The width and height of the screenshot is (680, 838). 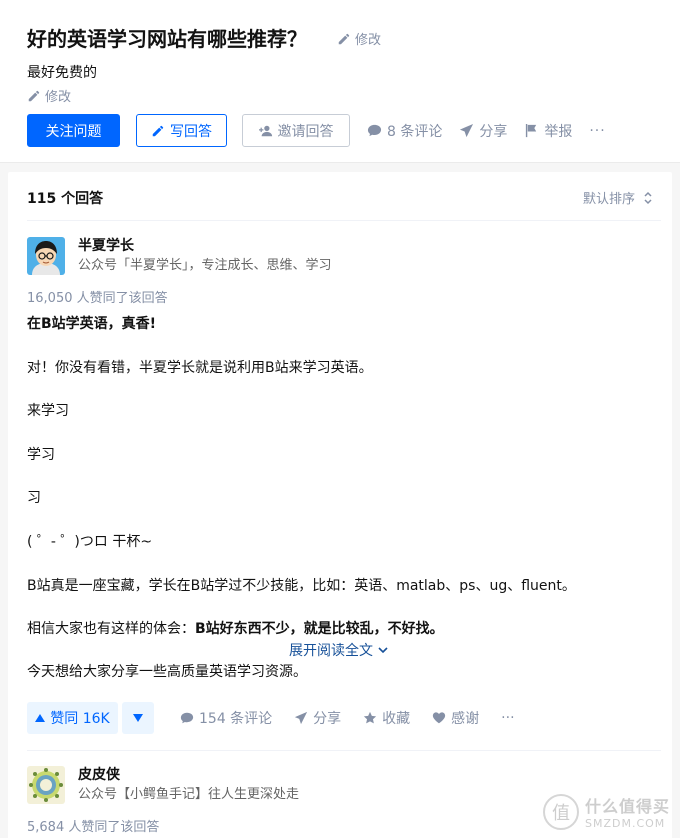 What do you see at coordinates (163, 785) in the screenshot?
I see `answer-author: 皮皮侠 公众号【小鳄鱼手记】往人生更深处走` at bounding box center [163, 785].